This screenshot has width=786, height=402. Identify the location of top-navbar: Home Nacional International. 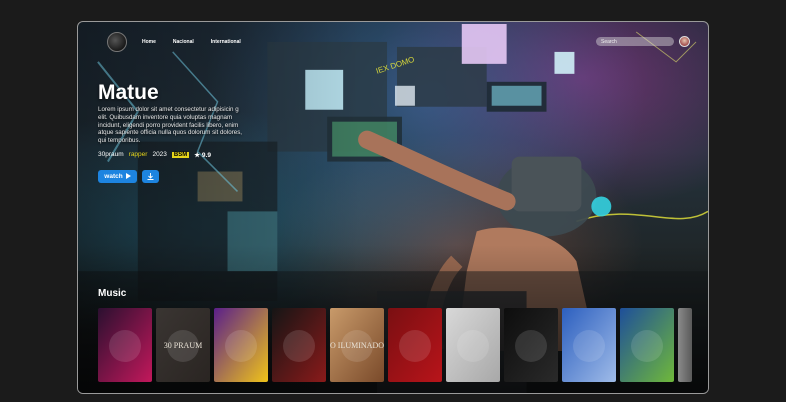
(393, 42).